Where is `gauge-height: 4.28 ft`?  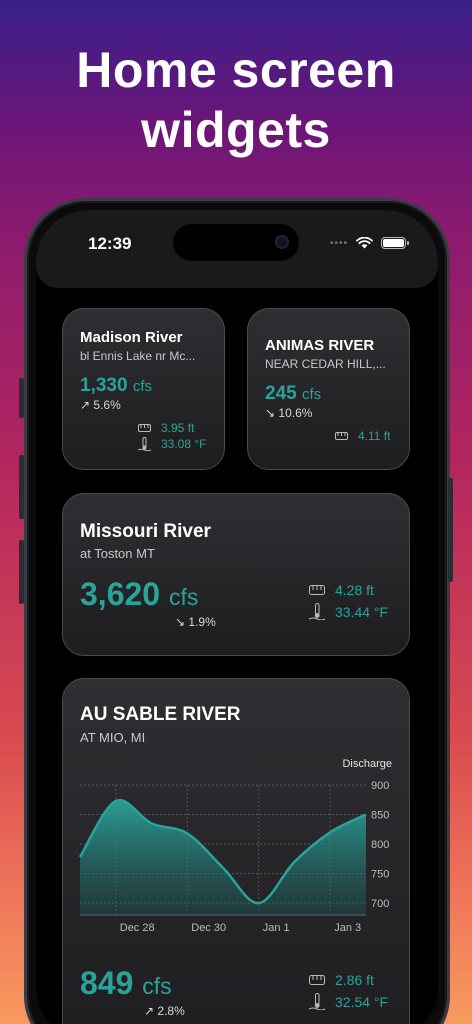
gauge-height: 4.28 ft is located at coordinates (341, 590).